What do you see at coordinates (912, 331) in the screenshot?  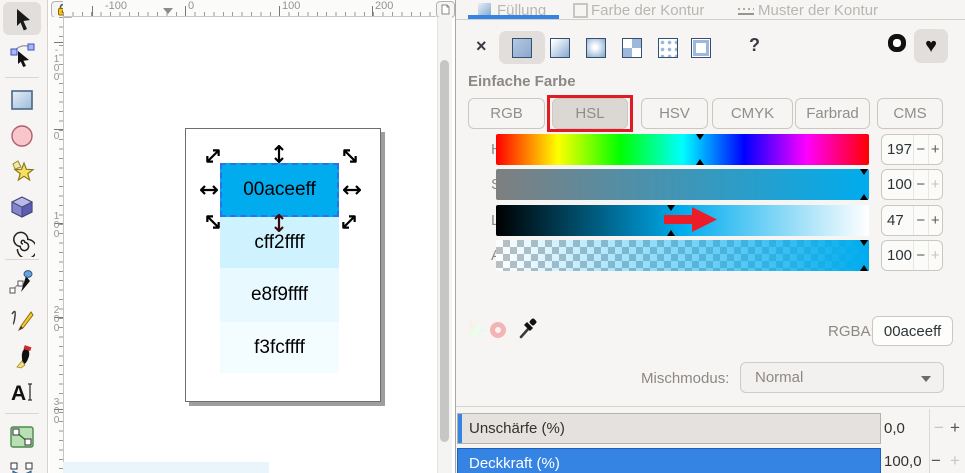 I see `rgba-input: 00aceeff` at bounding box center [912, 331].